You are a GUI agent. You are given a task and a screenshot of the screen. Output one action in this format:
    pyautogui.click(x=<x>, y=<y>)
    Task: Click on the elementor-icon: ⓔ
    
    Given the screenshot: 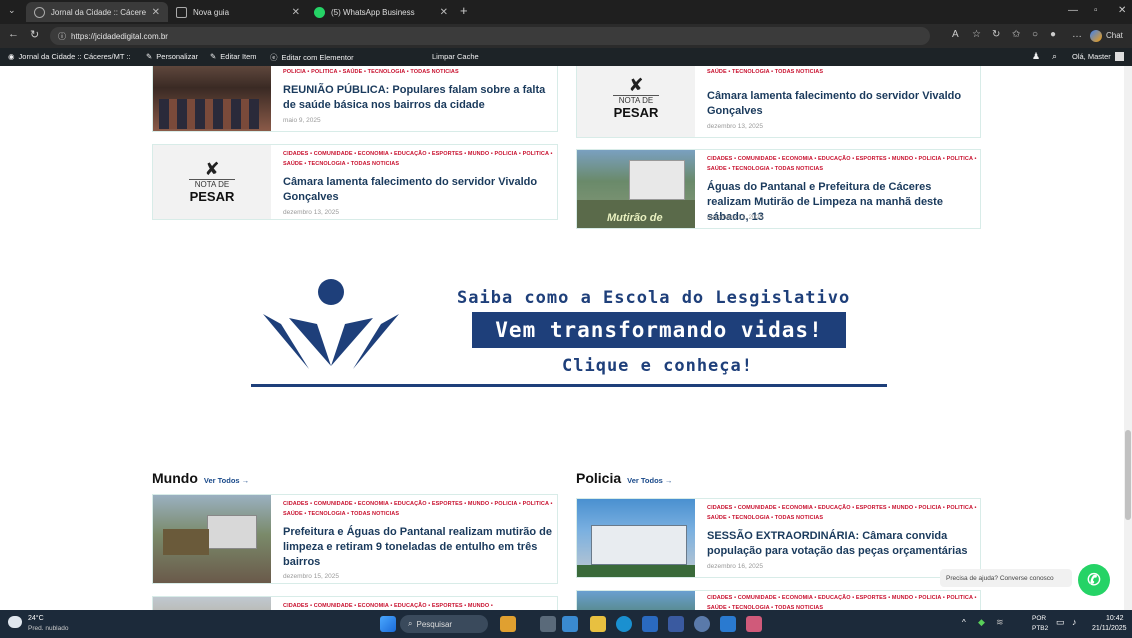 What is the action you would take?
    pyautogui.click(x=274, y=57)
    